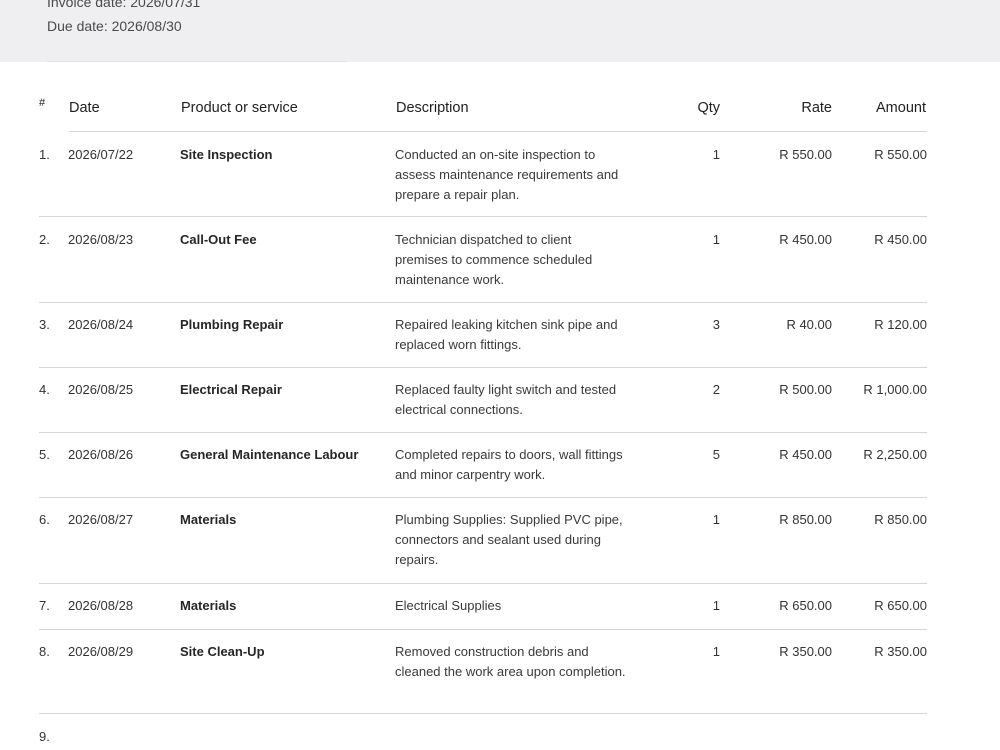 The height and width of the screenshot is (750, 1000). What do you see at coordinates (805, 519) in the screenshot?
I see `row-rate: R 850.00` at bounding box center [805, 519].